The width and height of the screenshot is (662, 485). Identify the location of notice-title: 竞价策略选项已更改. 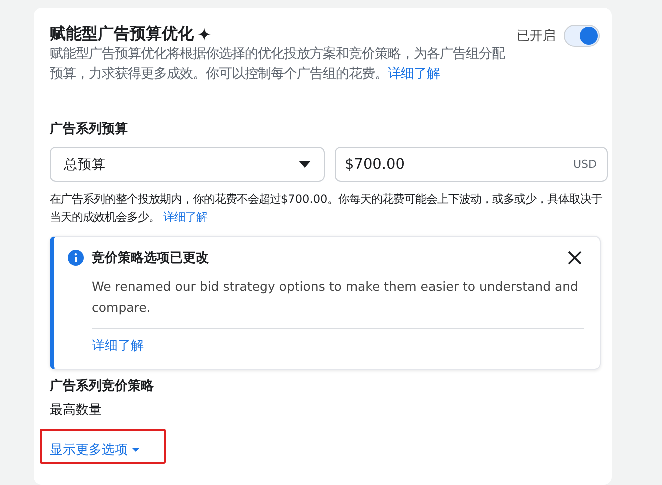
(151, 258).